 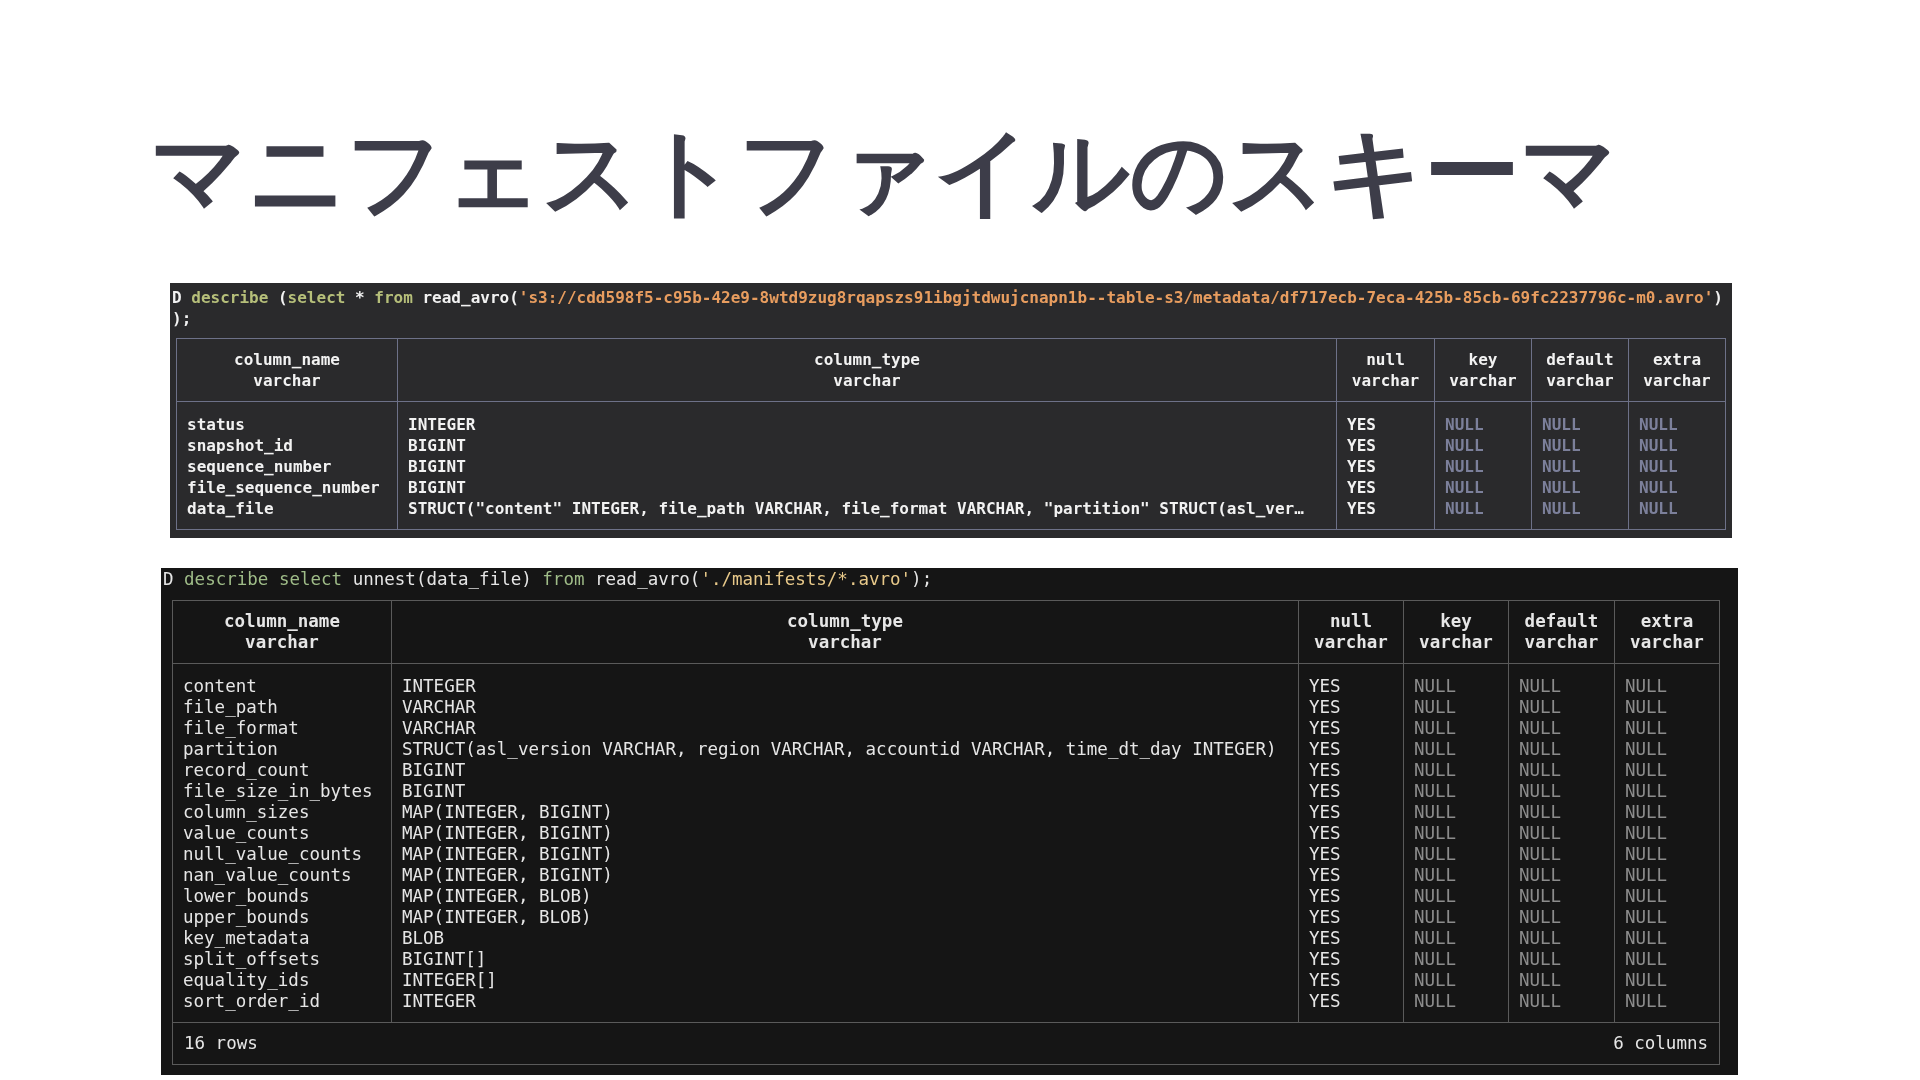 I want to click on table-cell: BIGINT[], so click(x=444, y=959).